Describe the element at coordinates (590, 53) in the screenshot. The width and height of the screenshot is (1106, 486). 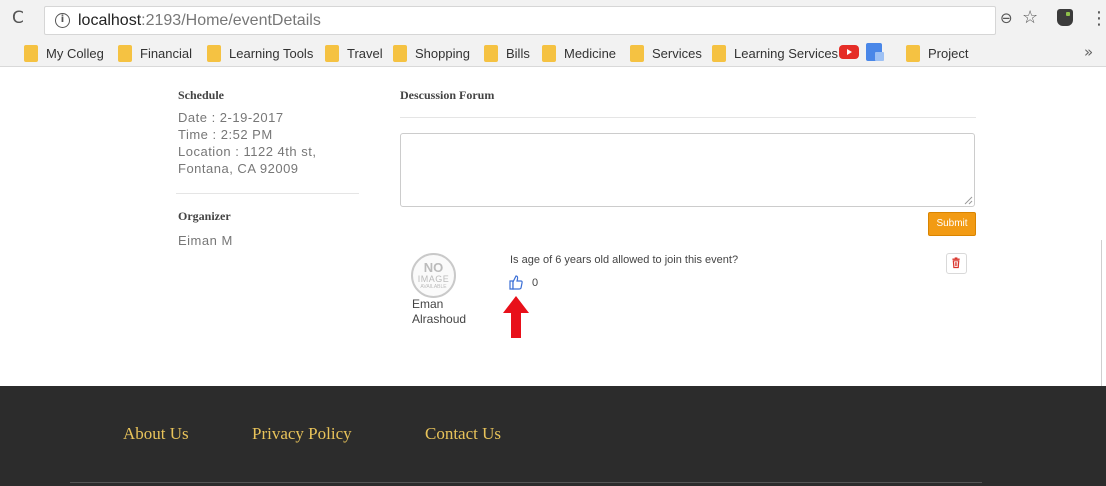
I see `bookmark-label: Medicine` at that location.